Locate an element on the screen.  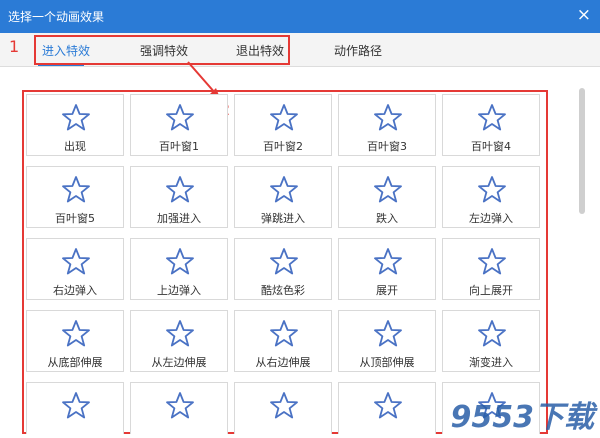
effect-item: 展开 is located at coordinates (387, 269).